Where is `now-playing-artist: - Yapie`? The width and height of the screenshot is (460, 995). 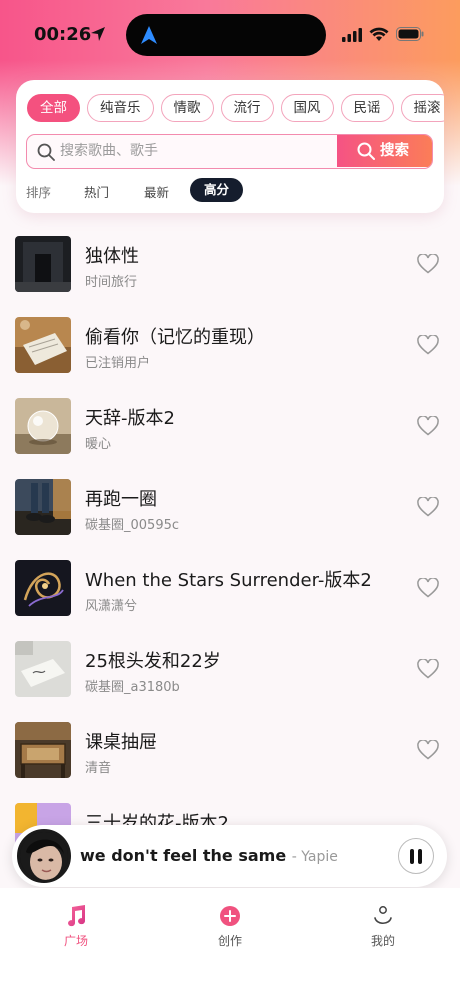
now-playing-artist: - Yapie is located at coordinates (314, 857).